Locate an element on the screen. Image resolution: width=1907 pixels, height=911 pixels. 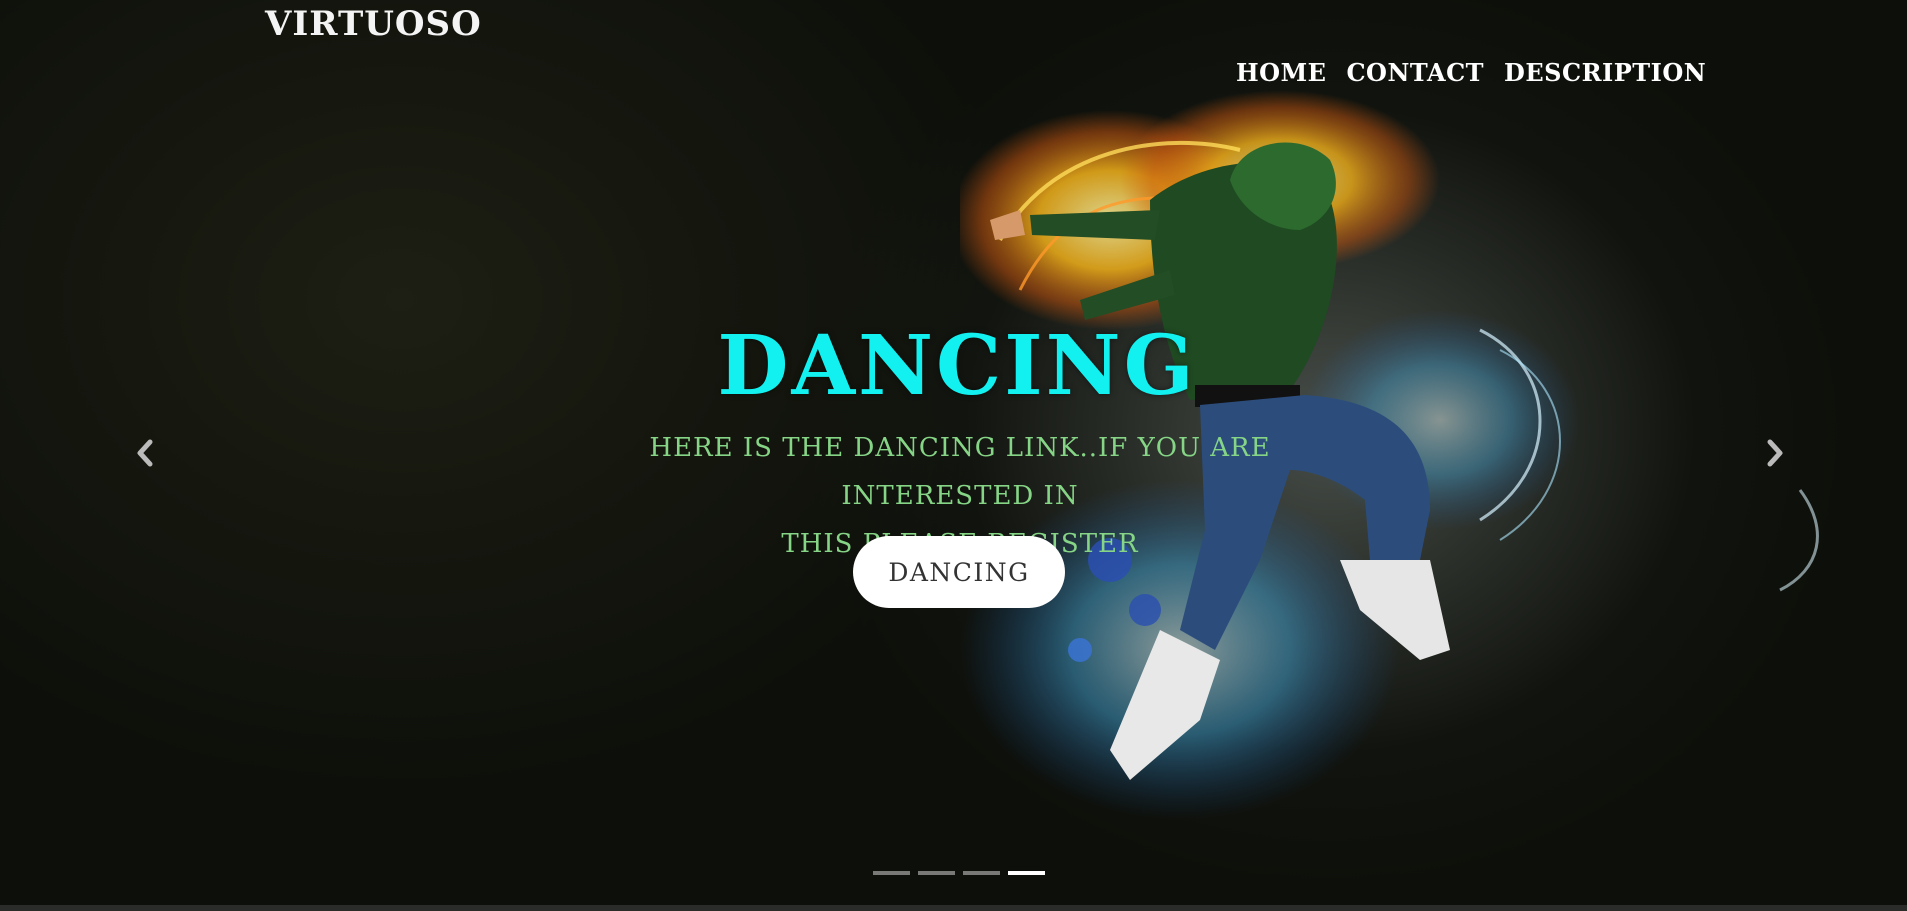
page-bottom-edge is located at coordinates (953, 908).